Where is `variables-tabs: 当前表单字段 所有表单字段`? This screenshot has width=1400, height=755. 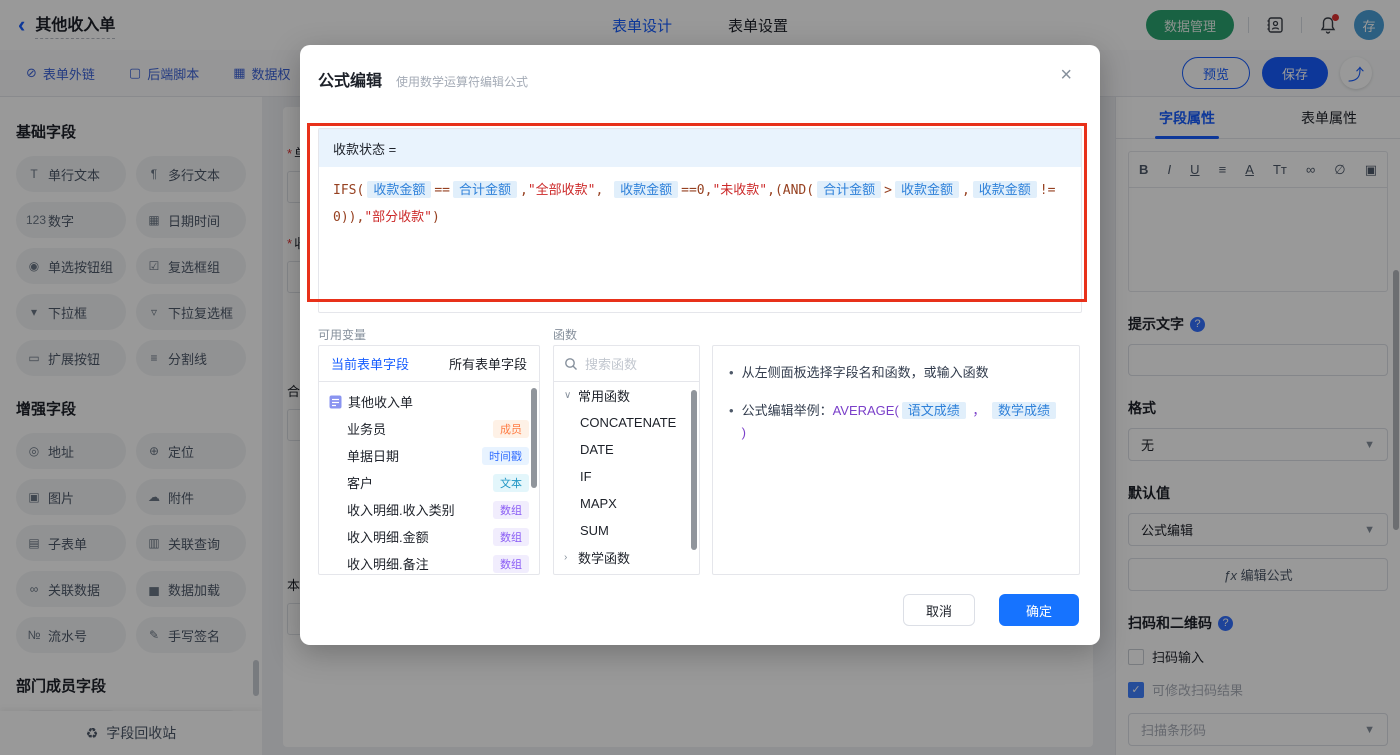 variables-tabs: 当前表单字段 所有表单字段 is located at coordinates (429, 364).